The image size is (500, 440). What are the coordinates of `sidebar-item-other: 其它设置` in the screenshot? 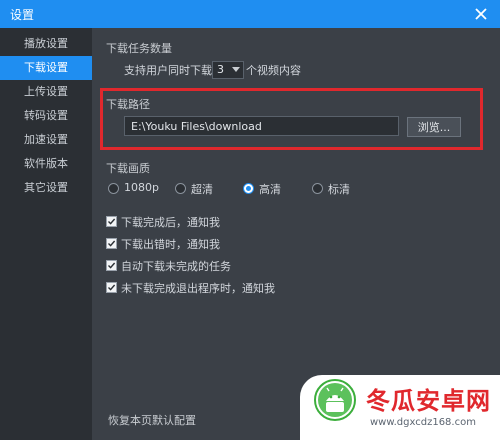 It's located at (46, 188).